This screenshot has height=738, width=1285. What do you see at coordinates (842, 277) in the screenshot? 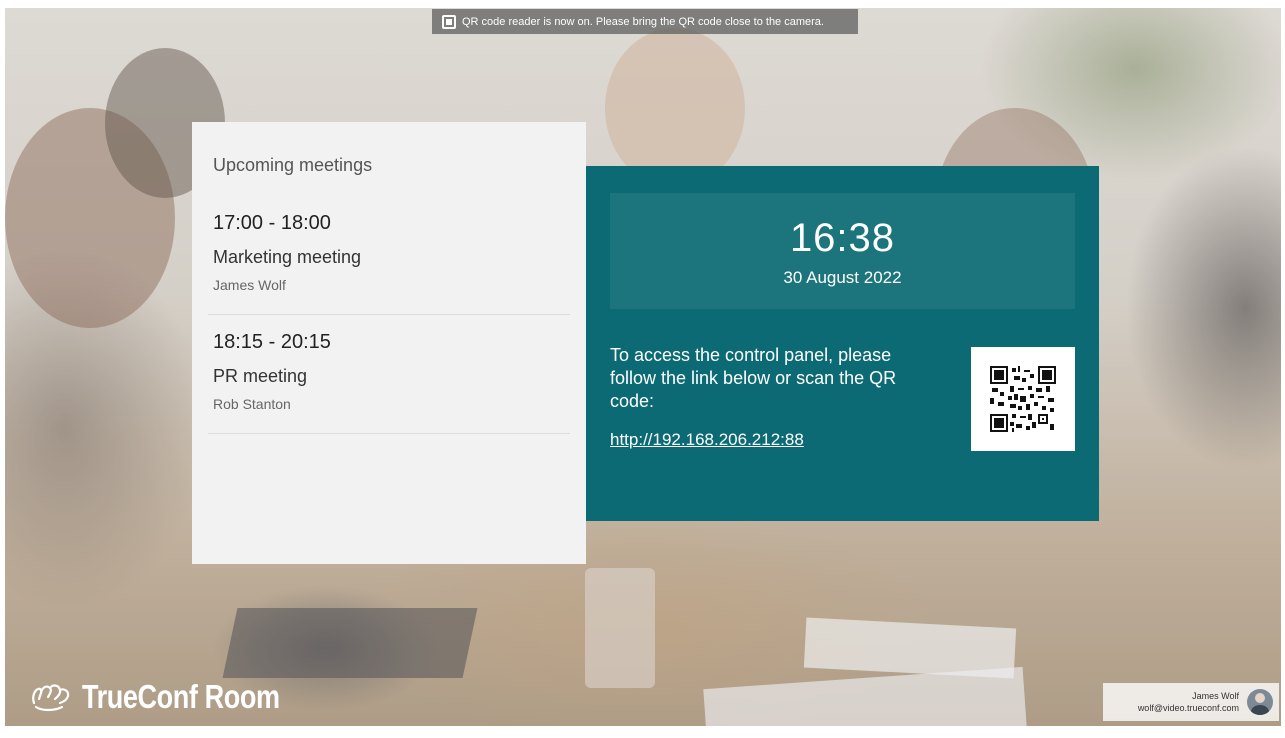
I see `clock-date: 30 August 2022` at bounding box center [842, 277].